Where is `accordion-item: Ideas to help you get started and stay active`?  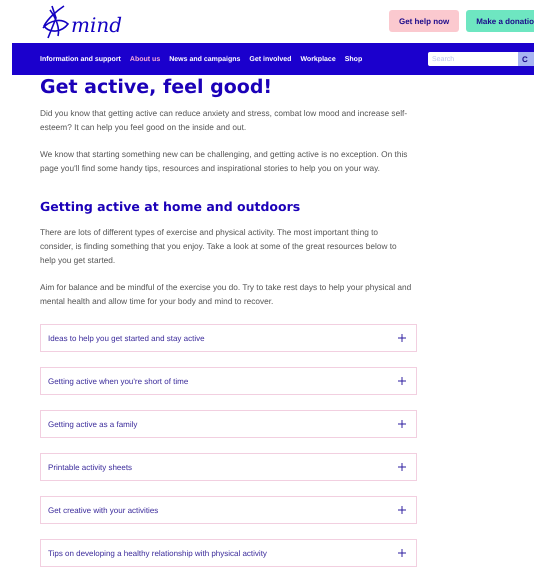 accordion-item: Ideas to help you get started and stay active is located at coordinates (228, 338).